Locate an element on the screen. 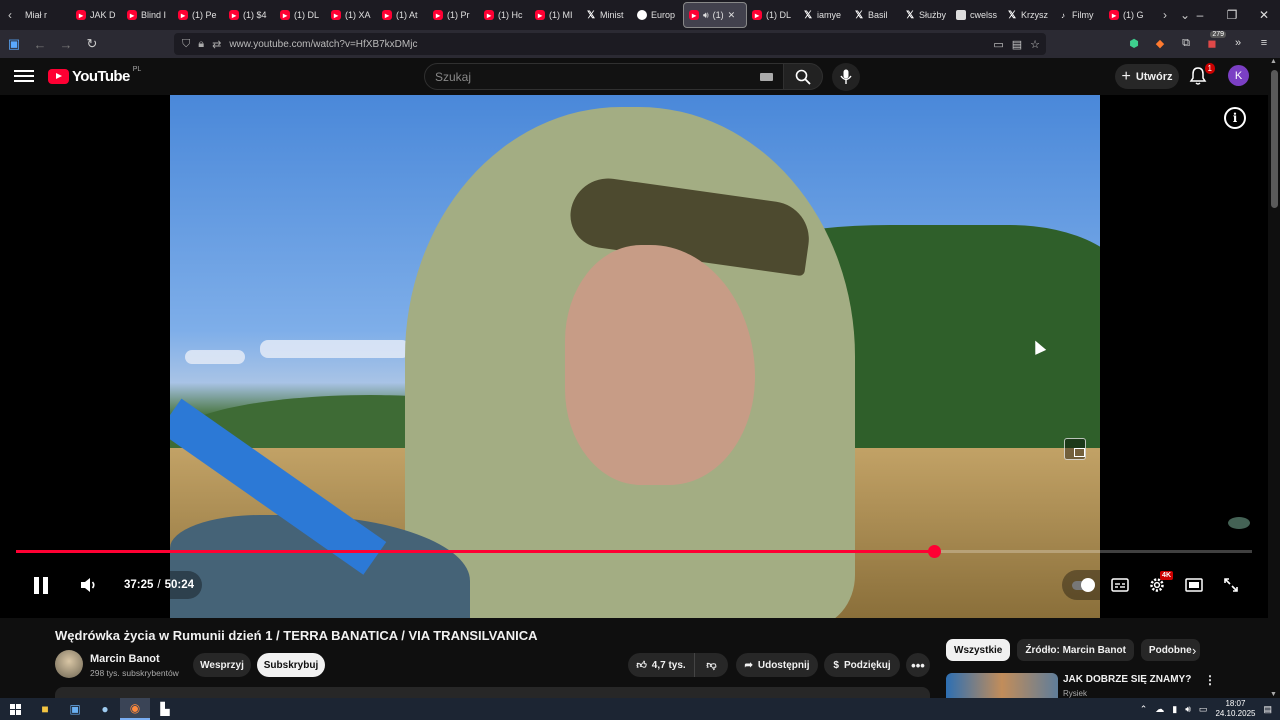 The image size is (1280, 720). account-avatar: K is located at coordinates (1238, 75).